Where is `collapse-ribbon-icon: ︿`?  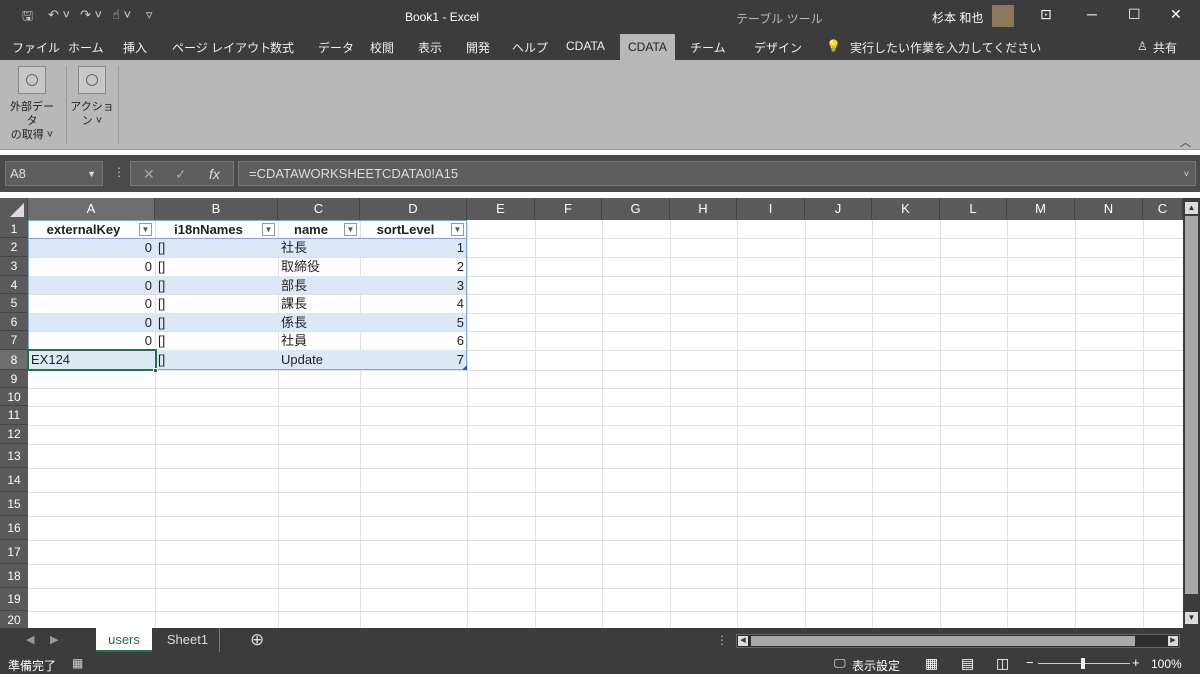 collapse-ribbon-icon: ︿ is located at coordinates (1185, 142).